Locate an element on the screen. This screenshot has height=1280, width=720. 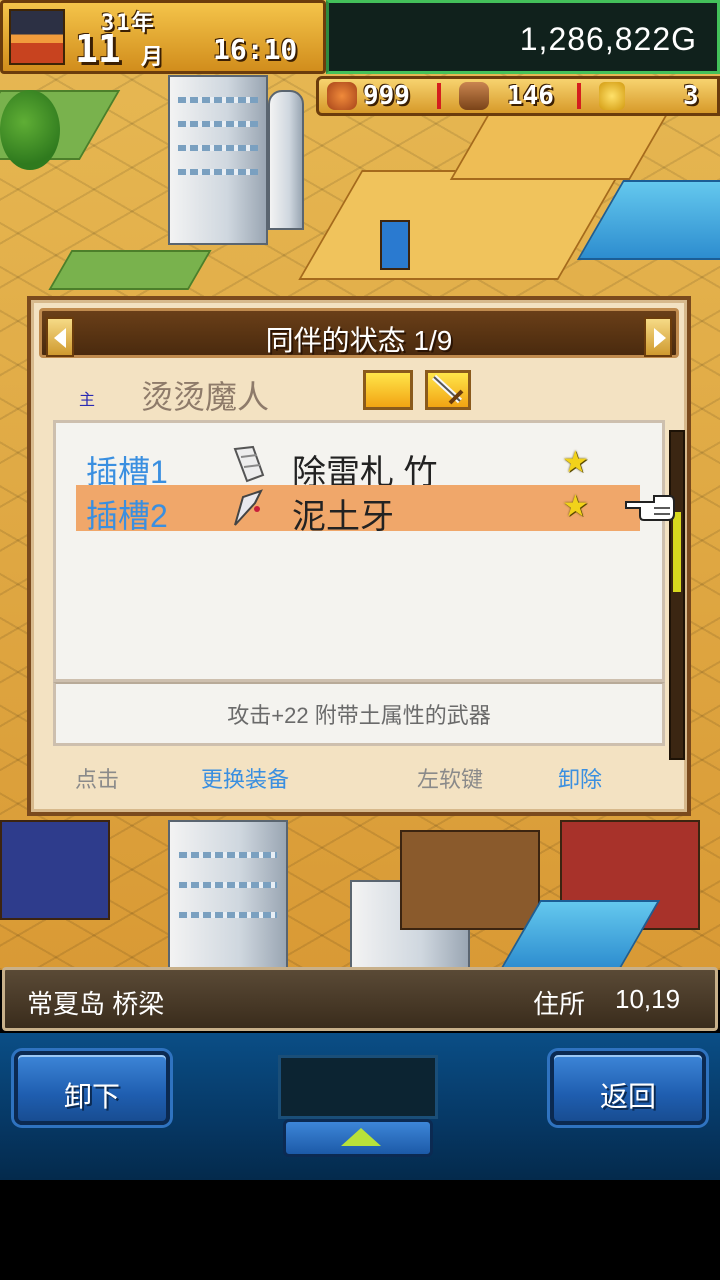
item-description-panel: 攻击+22 附带土属性的武器 is located at coordinates (359, 714).